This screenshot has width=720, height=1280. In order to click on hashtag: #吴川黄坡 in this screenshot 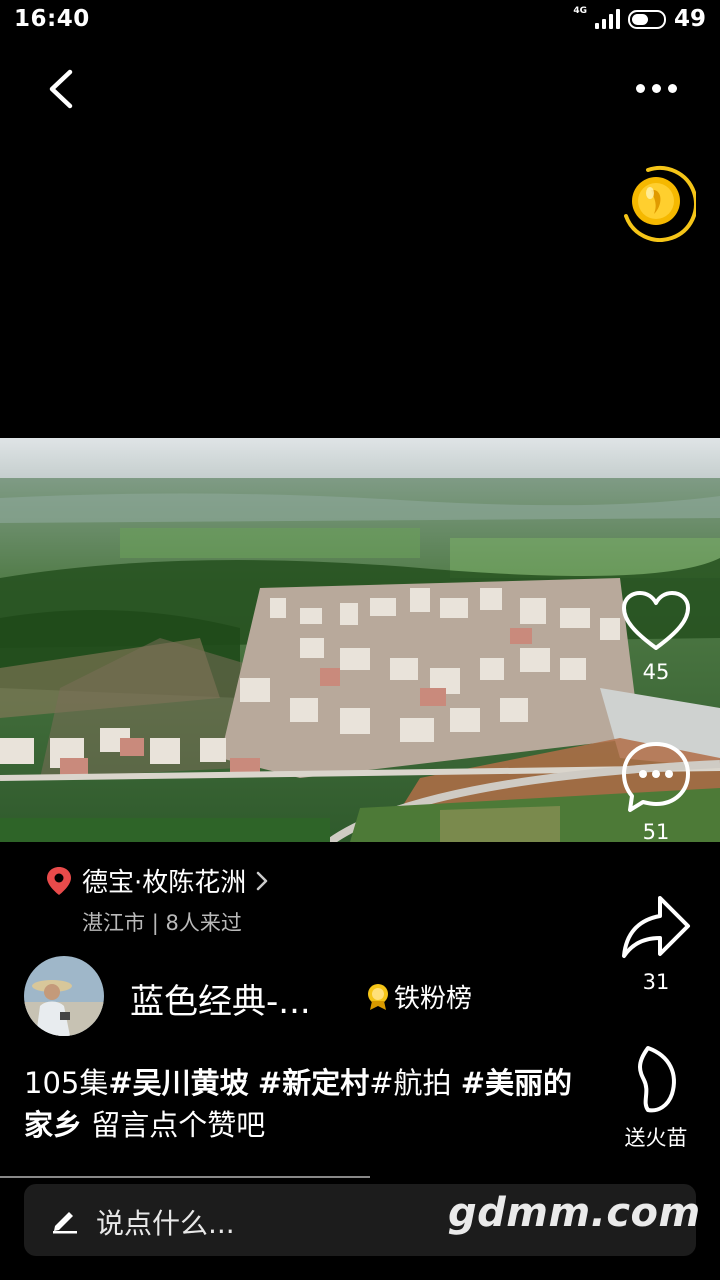, I will do `click(178, 1083)`.